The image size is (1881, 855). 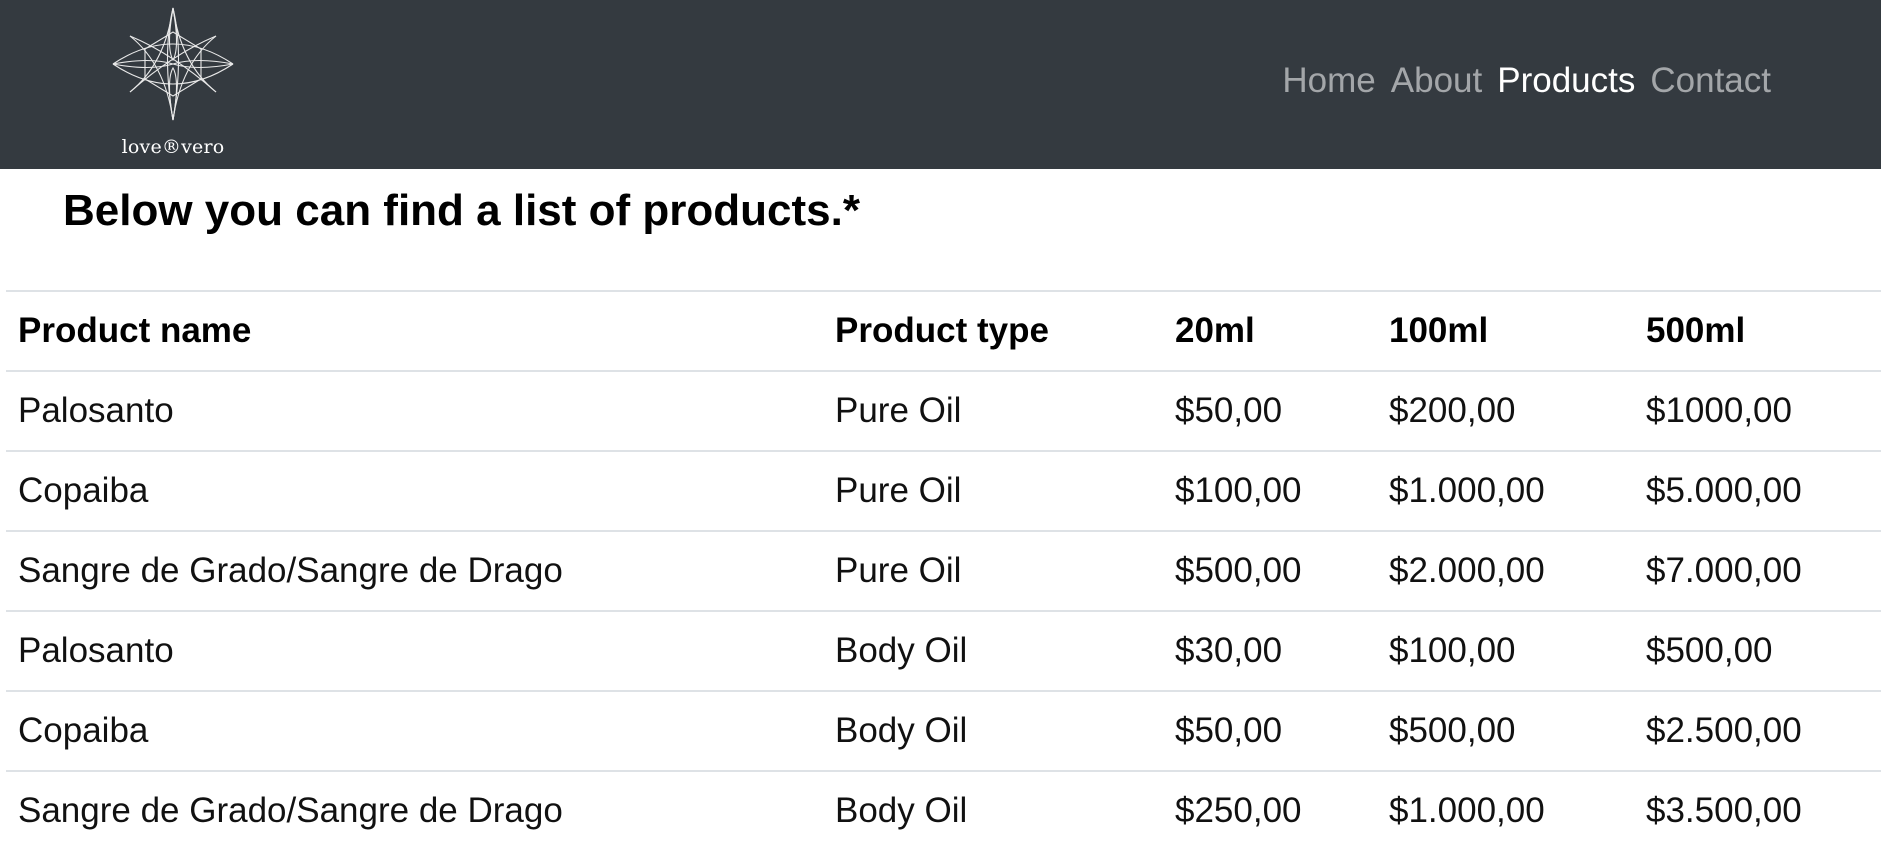 I want to click on cell-price-100ml: $500,00, so click(x=1505, y=730).